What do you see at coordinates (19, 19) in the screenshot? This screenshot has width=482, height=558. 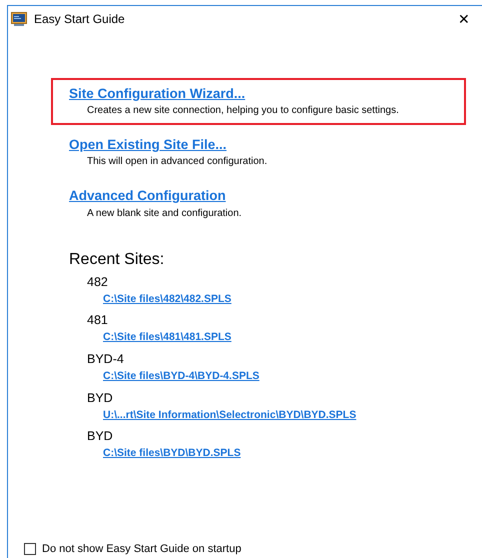 I see `monitor-icon` at bounding box center [19, 19].